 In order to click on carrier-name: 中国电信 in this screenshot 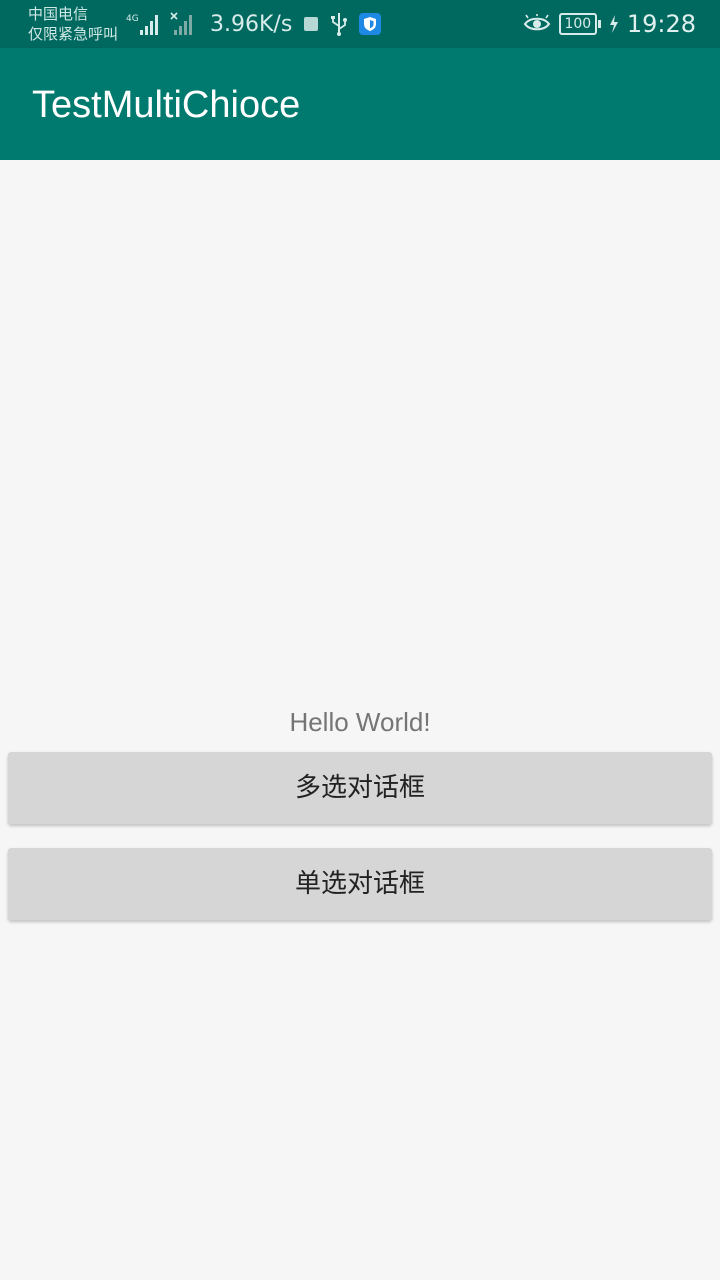, I will do `click(58, 14)`.